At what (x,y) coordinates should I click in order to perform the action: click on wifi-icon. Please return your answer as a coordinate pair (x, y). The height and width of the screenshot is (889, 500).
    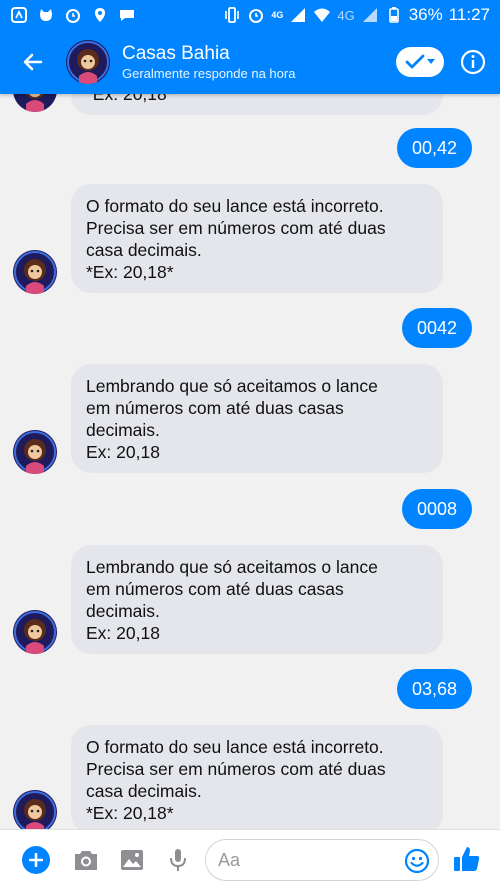
    Looking at the image, I should click on (322, 15).